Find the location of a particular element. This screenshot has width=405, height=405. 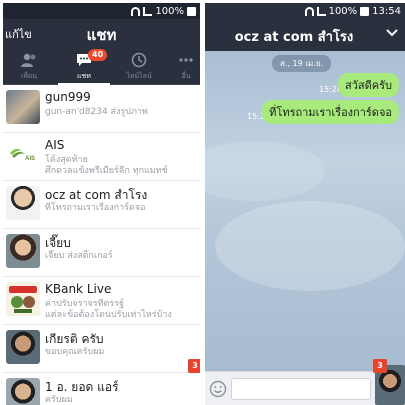

ais-logo-icon: AIS is located at coordinates (24, 155).